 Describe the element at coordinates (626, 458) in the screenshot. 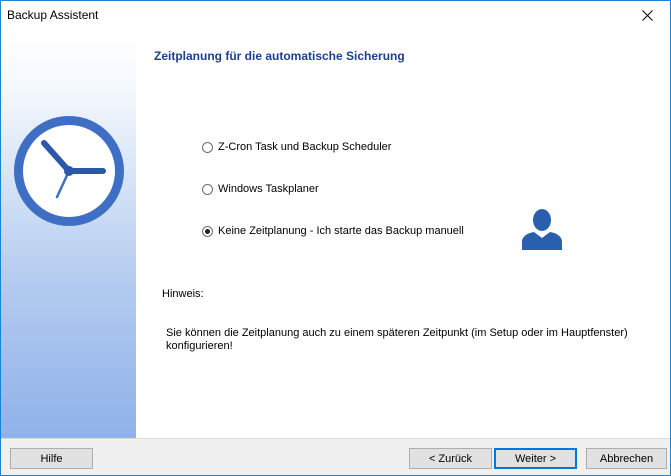

I see `cancel-button: Abbrechen` at that location.